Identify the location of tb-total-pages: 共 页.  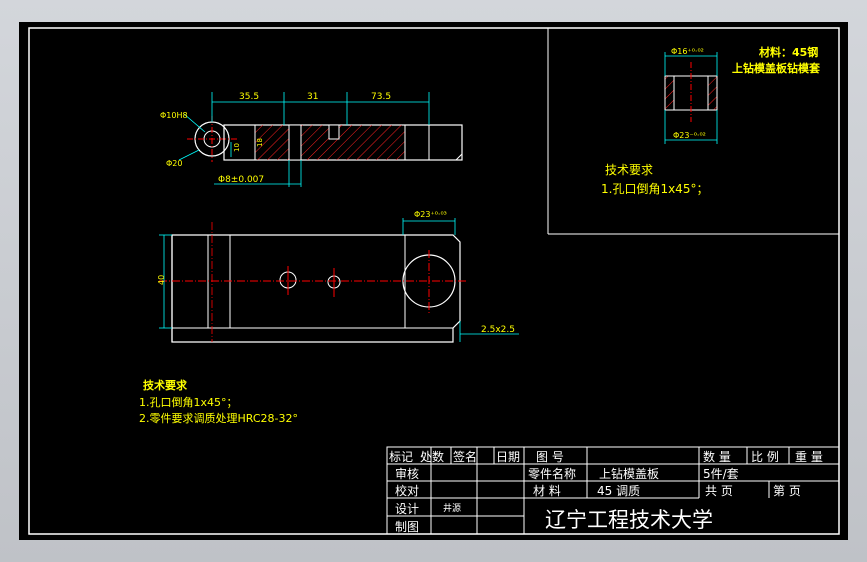
(719, 491).